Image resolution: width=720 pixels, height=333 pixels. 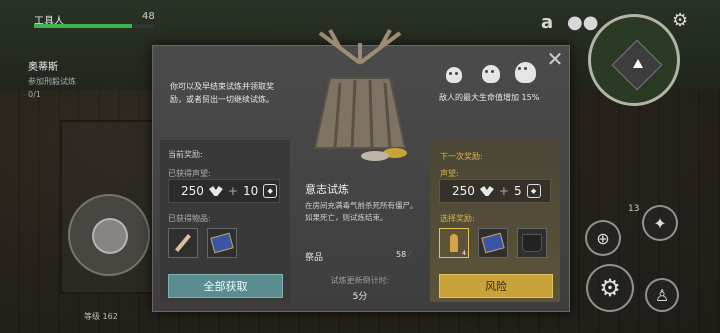 What do you see at coordinates (189, 218) in the screenshot?
I see `items-label: 已获得物品:` at bounding box center [189, 218].